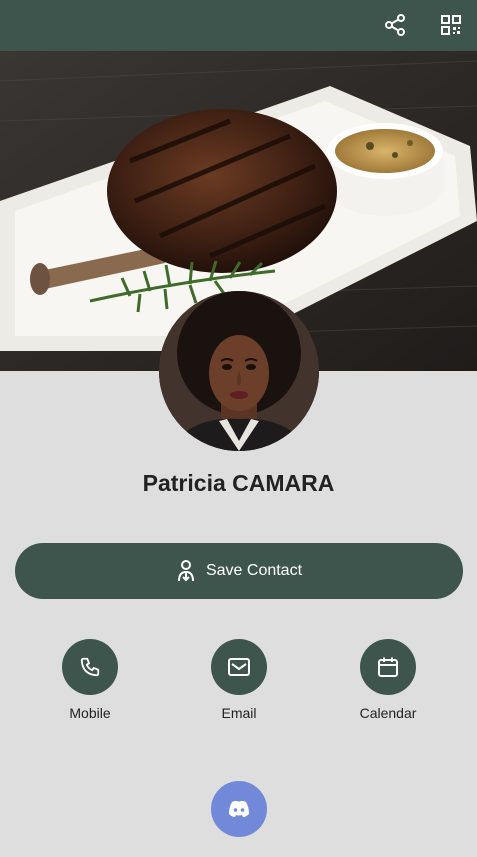 The image size is (477, 857). I want to click on top-bar, so click(238, 25).